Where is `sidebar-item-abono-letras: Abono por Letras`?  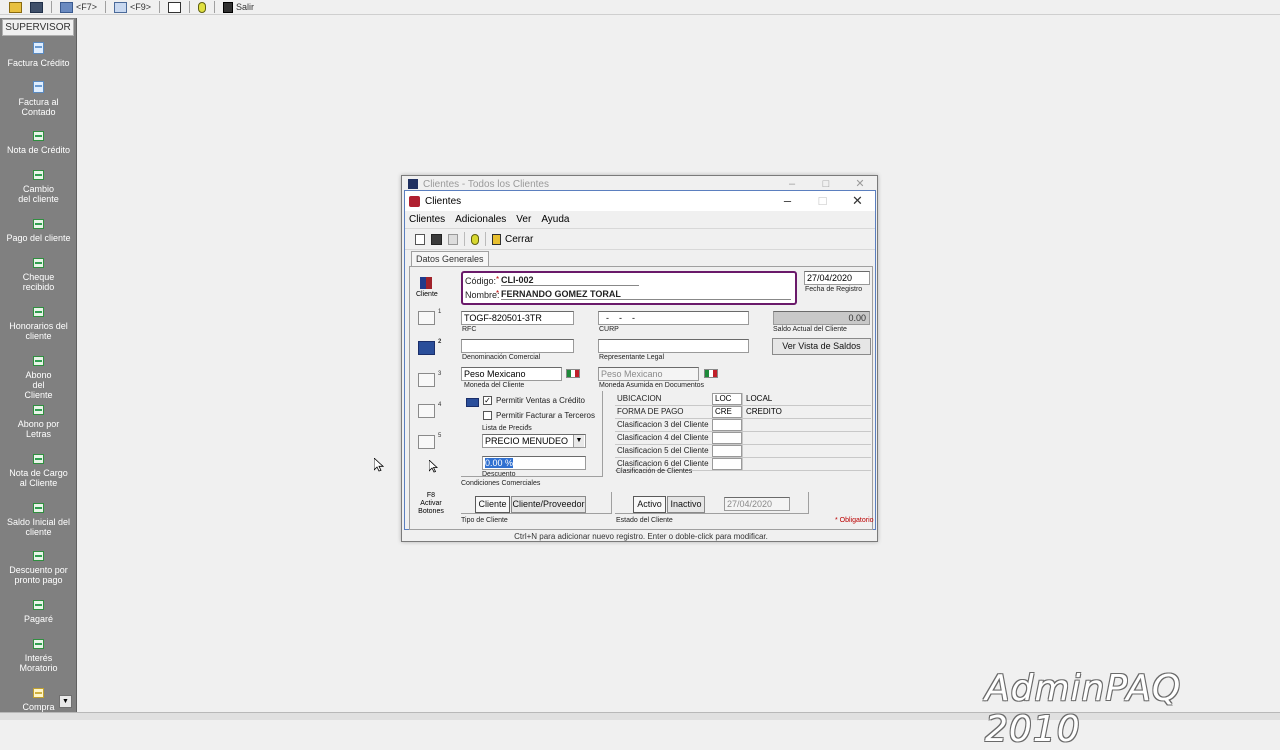 sidebar-item-abono-letras: Abono por Letras is located at coordinates (38, 422).